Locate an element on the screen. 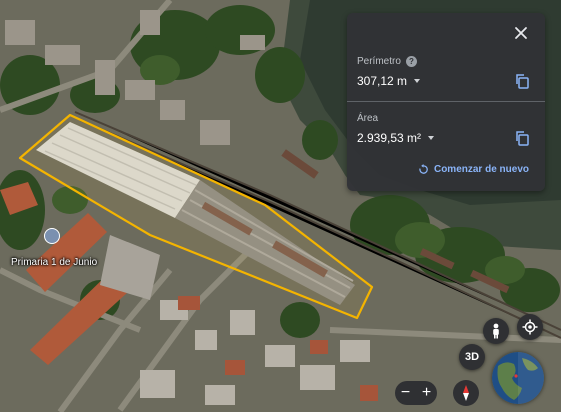  perimeter-label: Perímetro is located at coordinates (379, 62).